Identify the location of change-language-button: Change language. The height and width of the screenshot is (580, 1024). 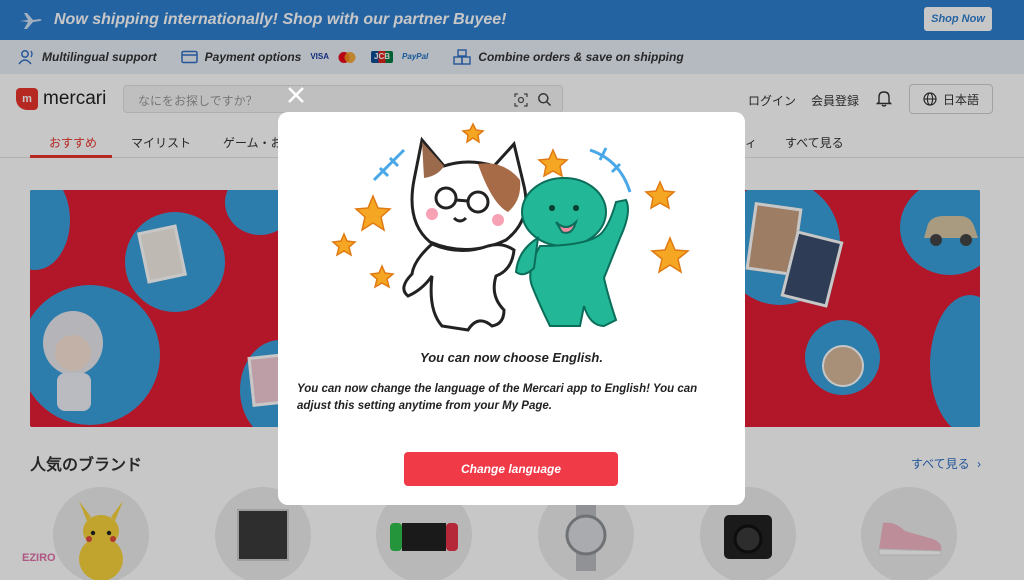
(511, 469).